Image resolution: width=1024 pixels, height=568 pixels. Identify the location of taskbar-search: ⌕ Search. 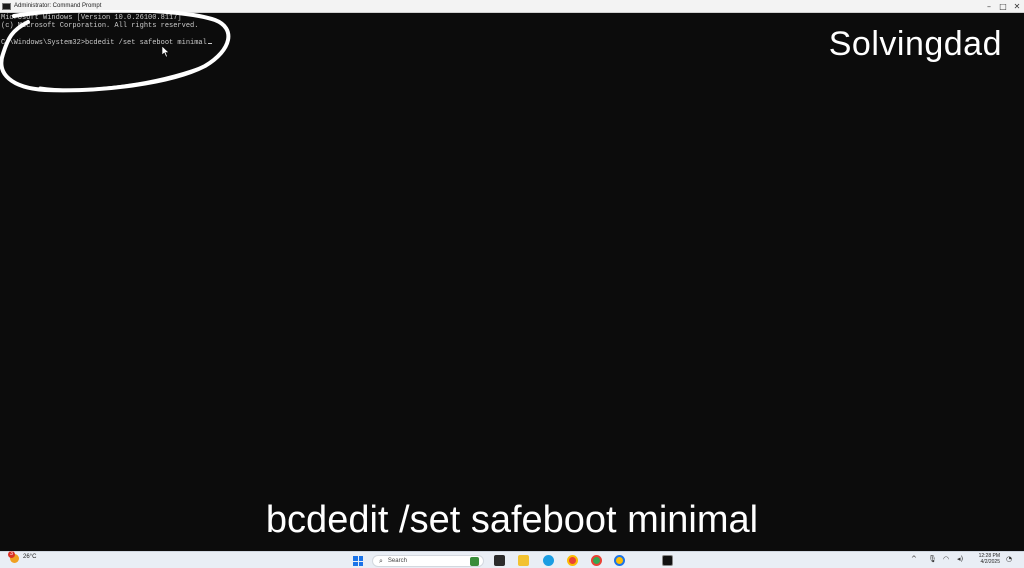
(428, 561).